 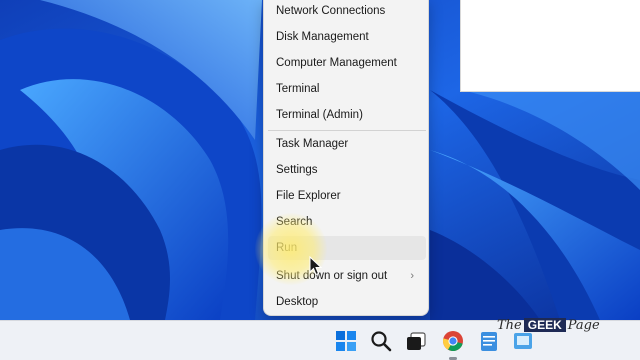 I want to click on menu-separator, so click(x=347, y=130).